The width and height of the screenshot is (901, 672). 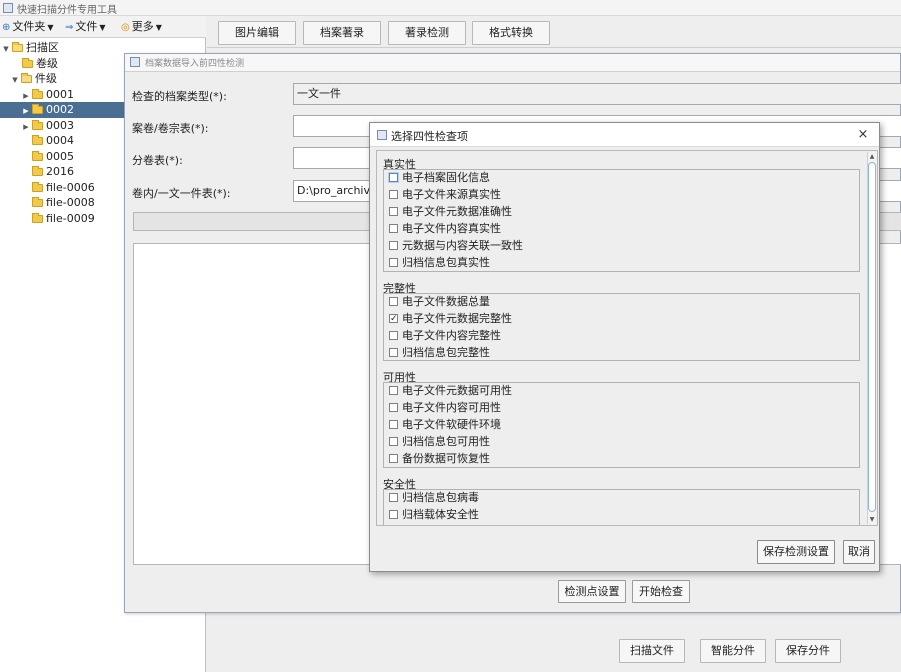 What do you see at coordinates (445, 336) in the screenshot?
I see `checkbox-item: 电子文件内容完整性` at bounding box center [445, 336].